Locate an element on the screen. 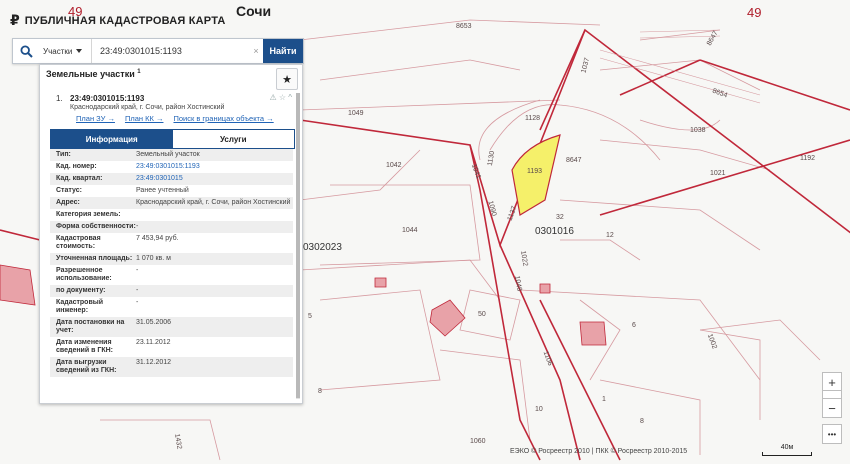  map-city-label: Сочи is located at coordinates (254, 11).